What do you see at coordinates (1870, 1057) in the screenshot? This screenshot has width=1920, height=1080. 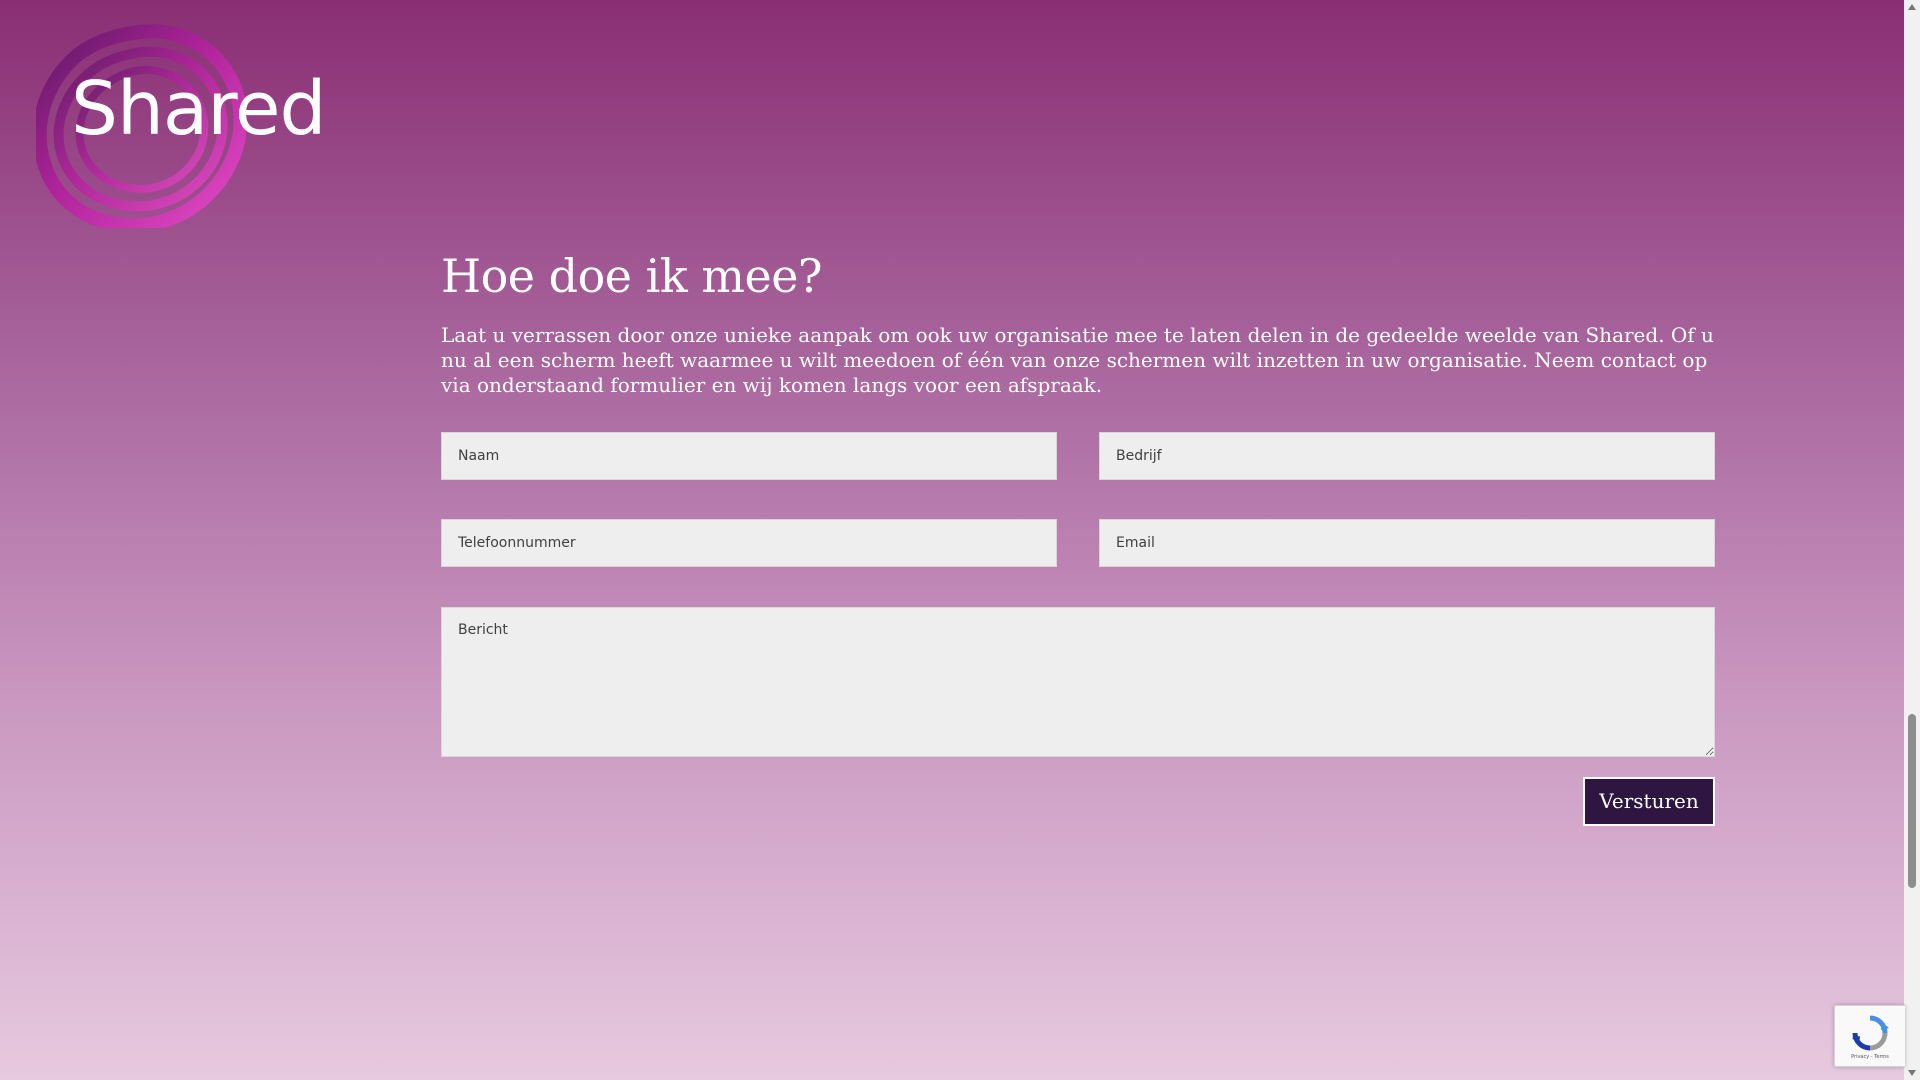 I see `recaptcha-links: Privacy - Terms` at bounding box center [1870, 1057].